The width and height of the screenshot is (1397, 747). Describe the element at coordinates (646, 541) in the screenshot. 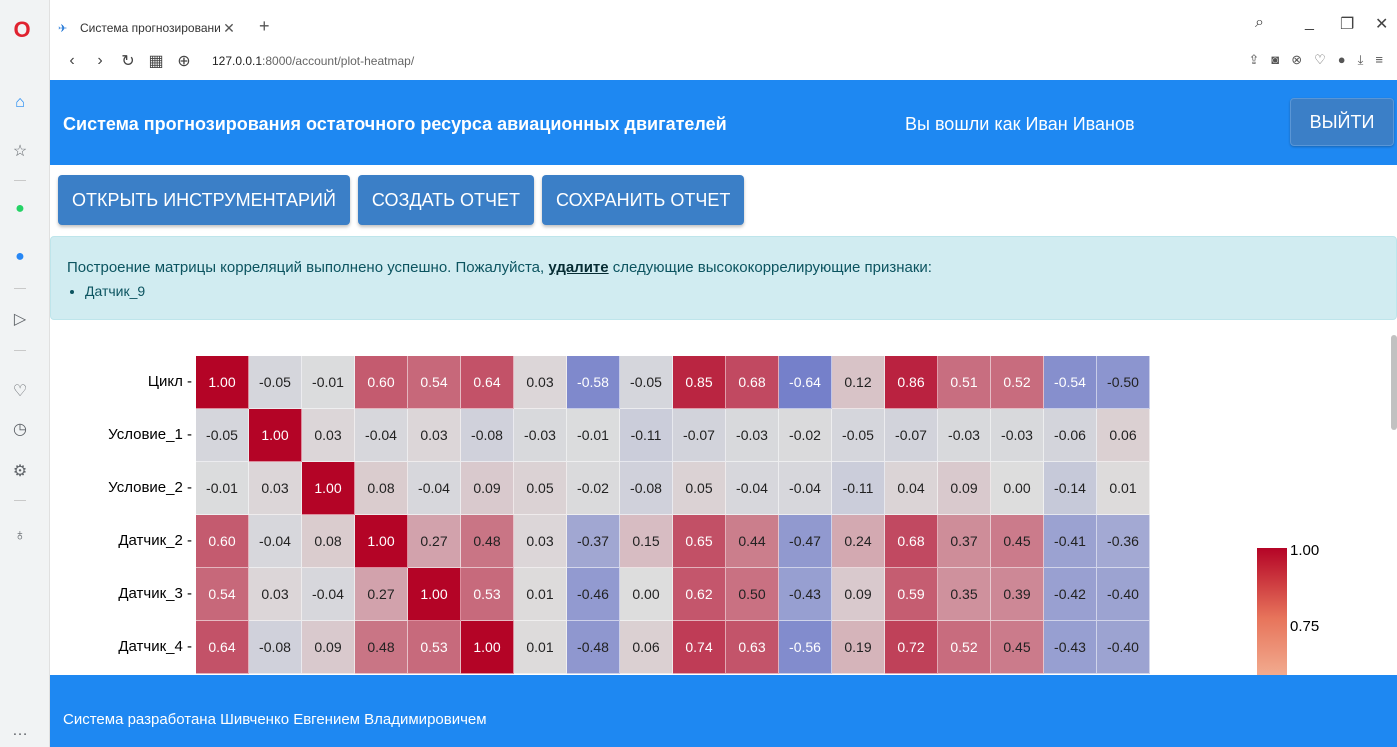

I see `heatmap-cell: 0.15` at that location.